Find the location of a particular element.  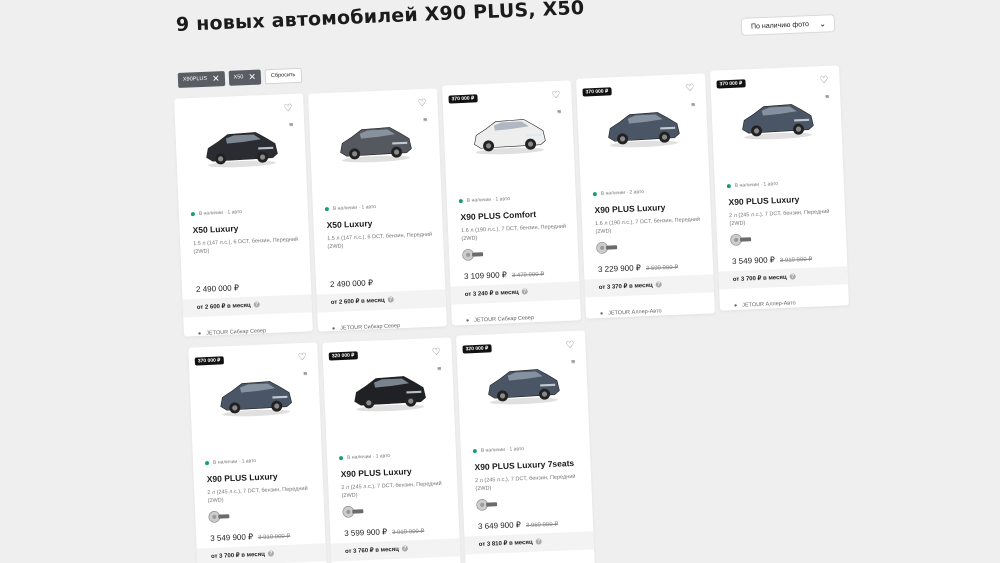

model-name: X90 PLUS Luxury 7seats is located at coordinates (524, 465).